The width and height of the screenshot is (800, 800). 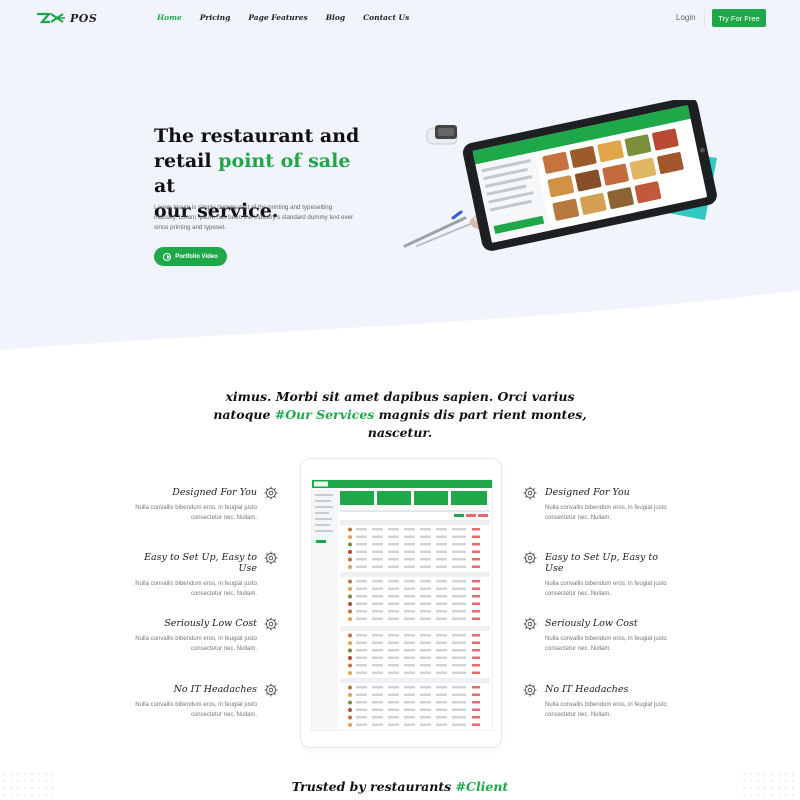 What do you see at coordinates (739, 18) in the screenshot?
I see `try-for-free-button: Try For Free` at bounding box center [739, 18].